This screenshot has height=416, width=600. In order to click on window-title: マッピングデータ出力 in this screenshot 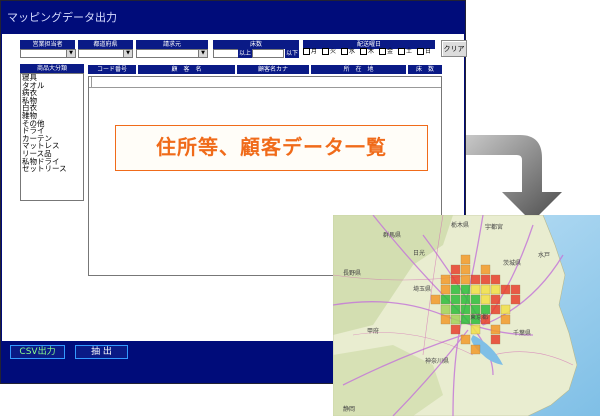, I will do `click(62, 17)`.